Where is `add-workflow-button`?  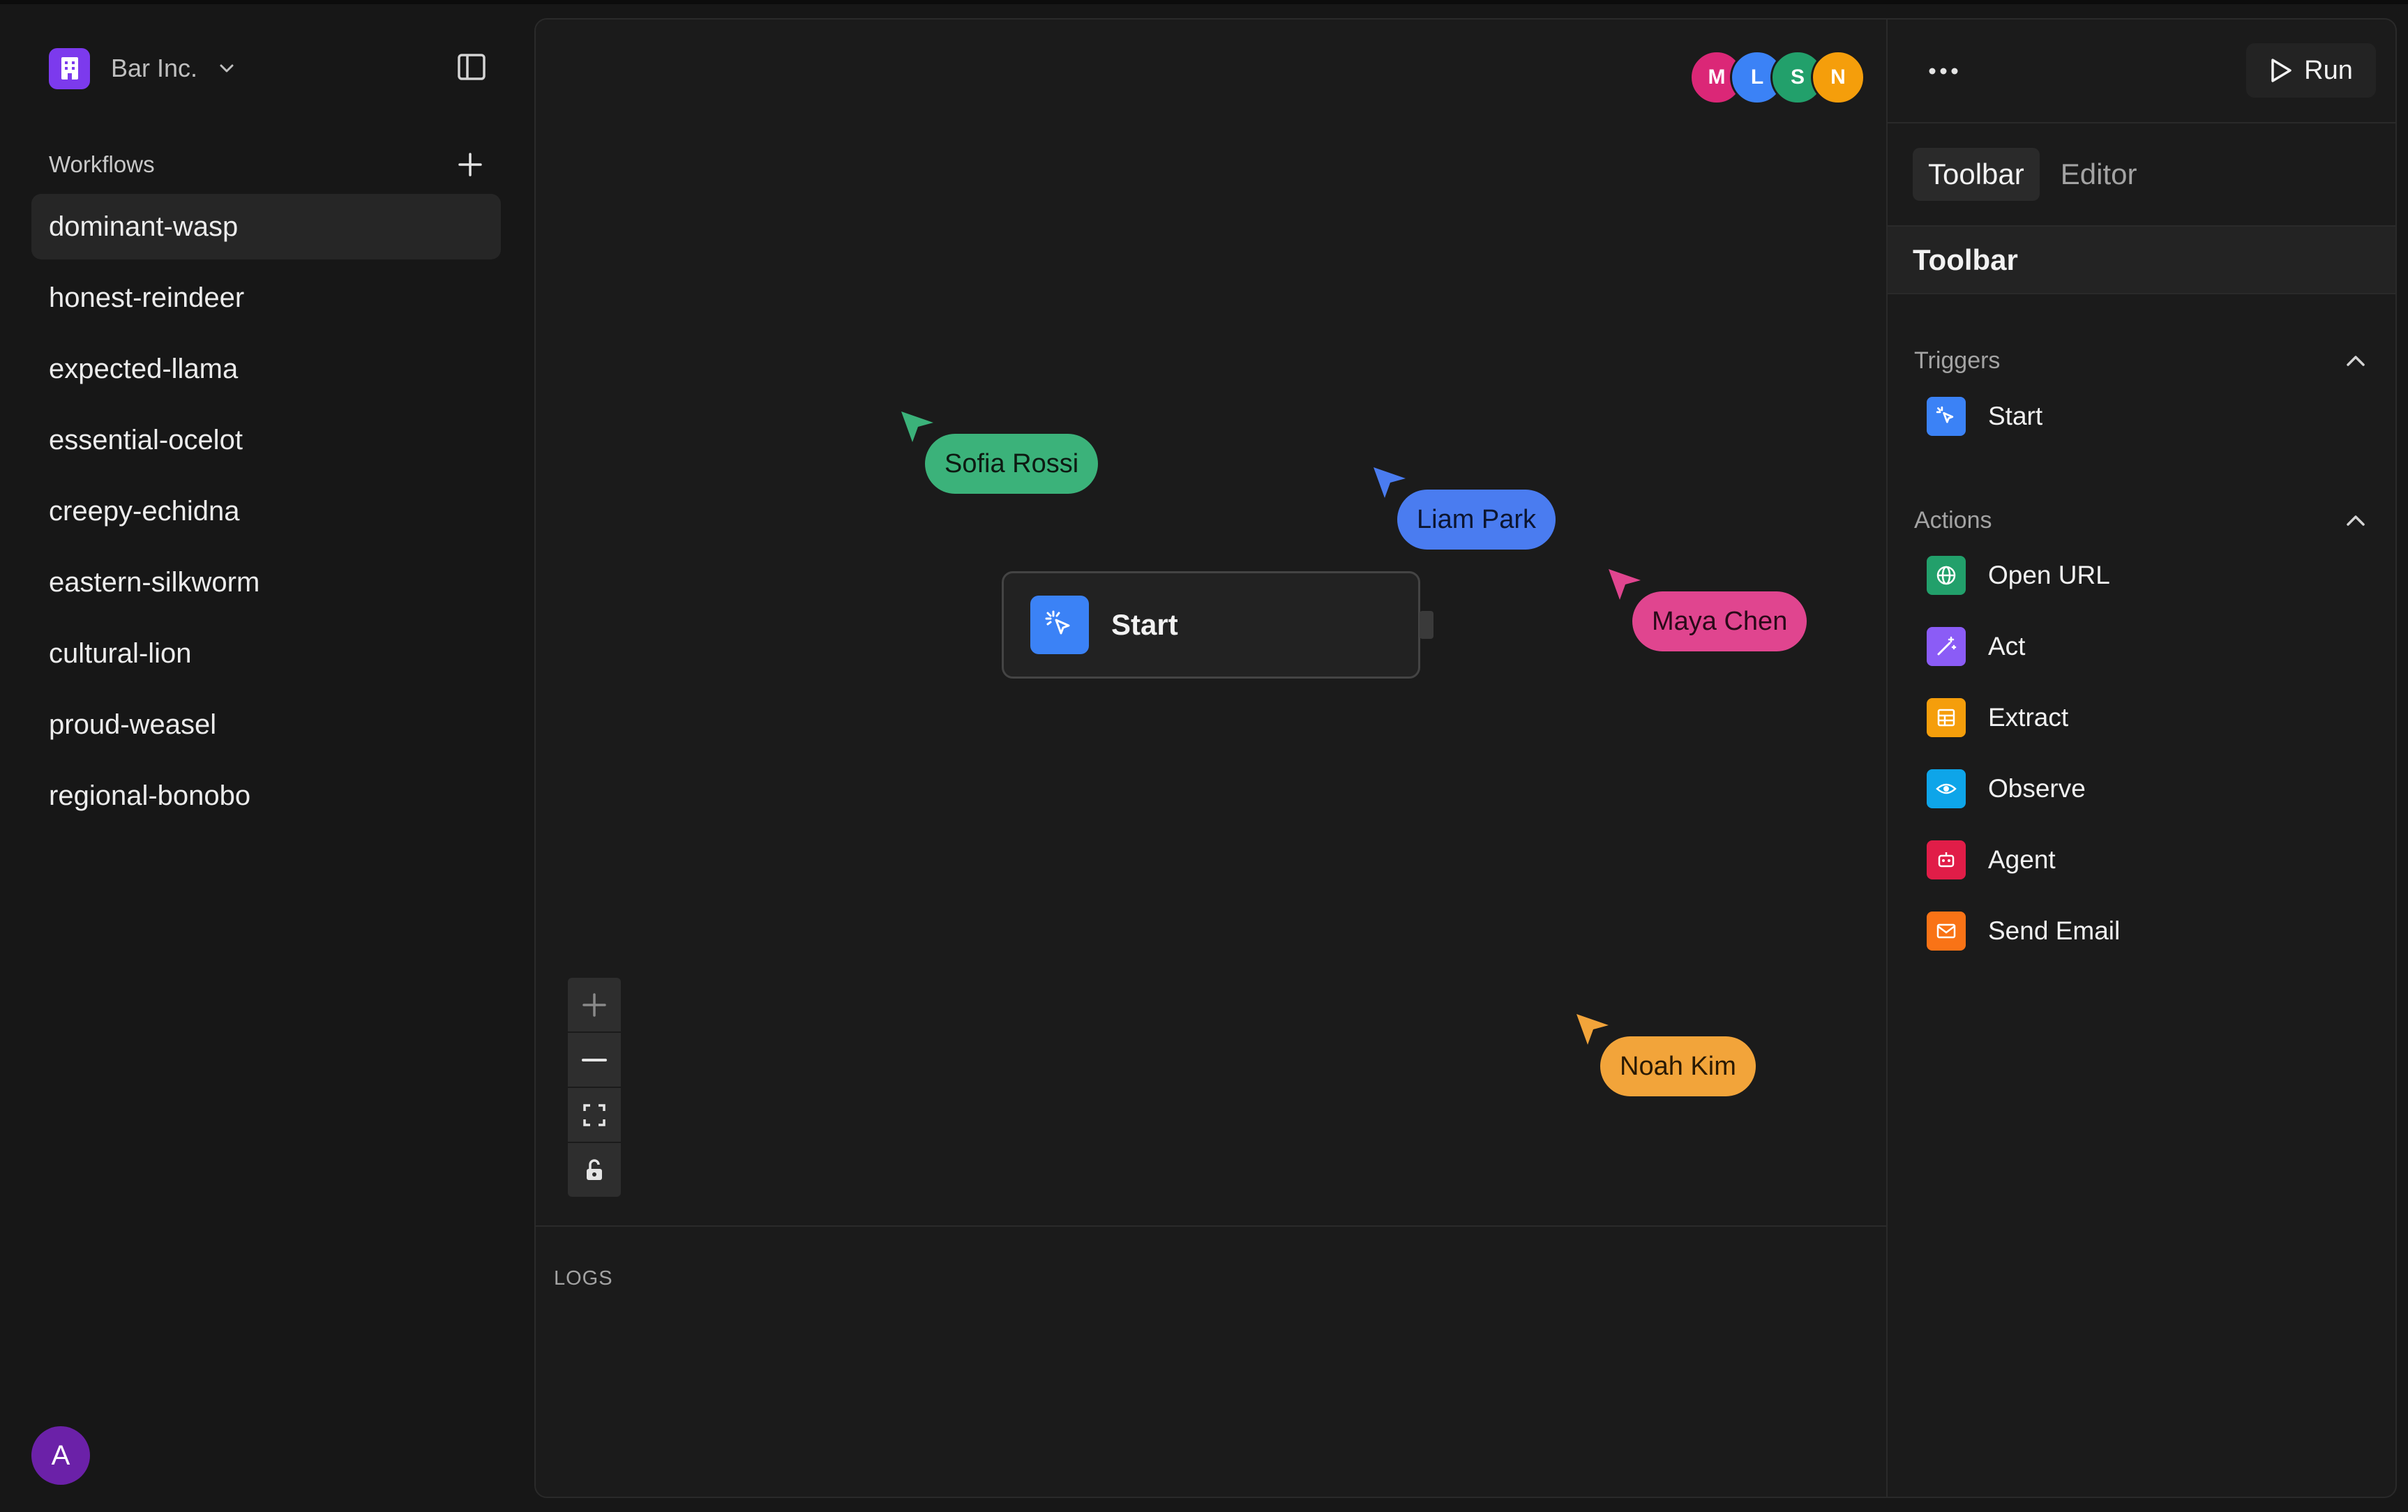
add-workflow-button is located at coordinates (470, 164).